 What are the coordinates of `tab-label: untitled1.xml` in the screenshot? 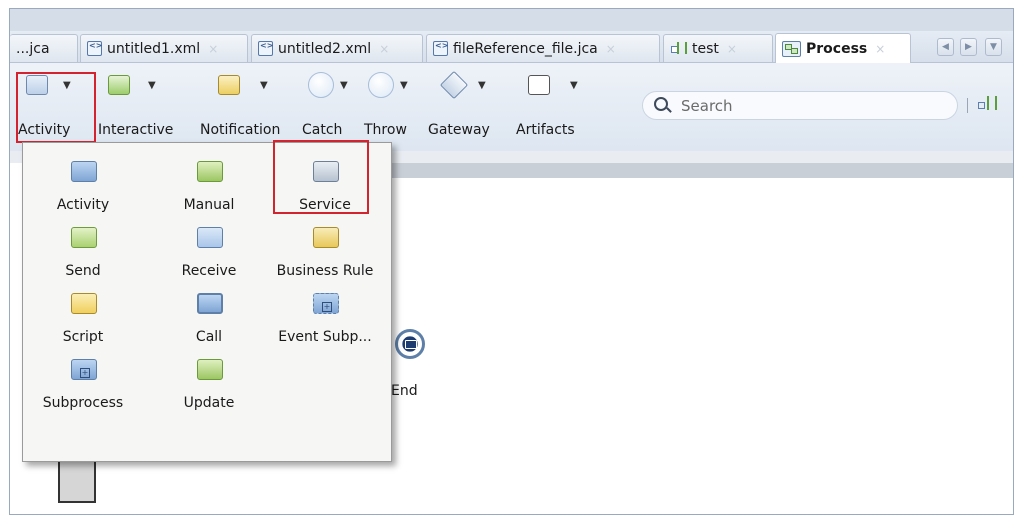 It's located at (154, 48).